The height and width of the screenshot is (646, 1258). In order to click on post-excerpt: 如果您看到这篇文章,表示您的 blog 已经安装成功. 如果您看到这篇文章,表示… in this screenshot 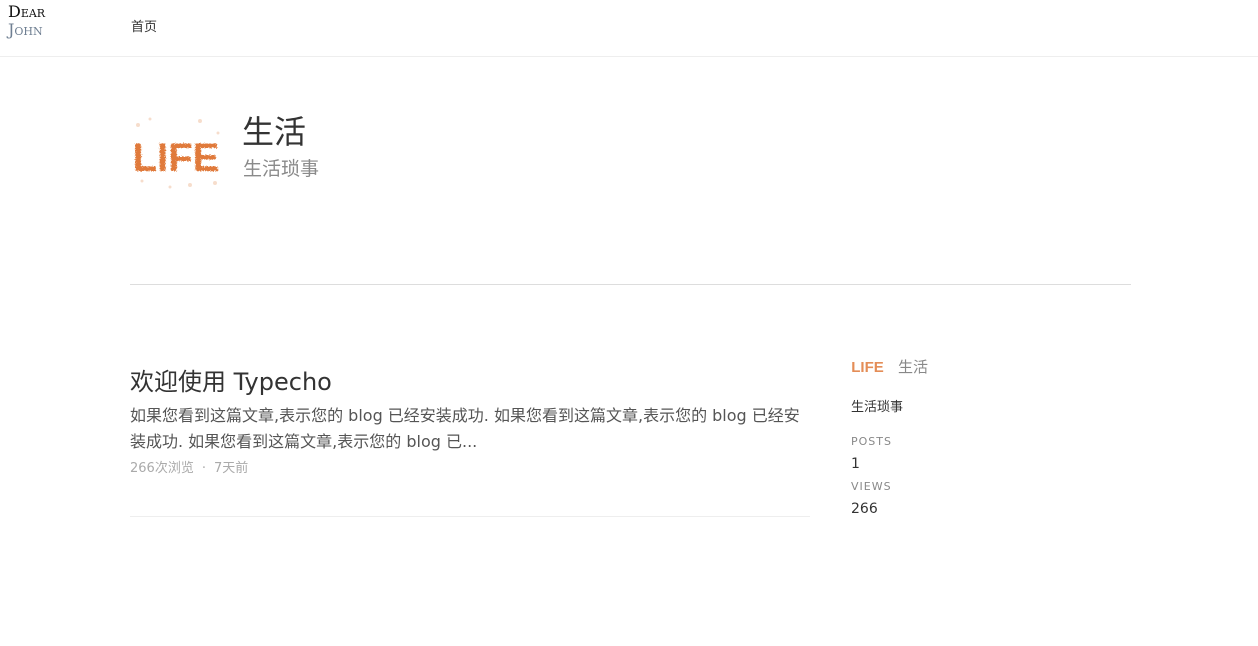, I will do `click(465, 428)`.